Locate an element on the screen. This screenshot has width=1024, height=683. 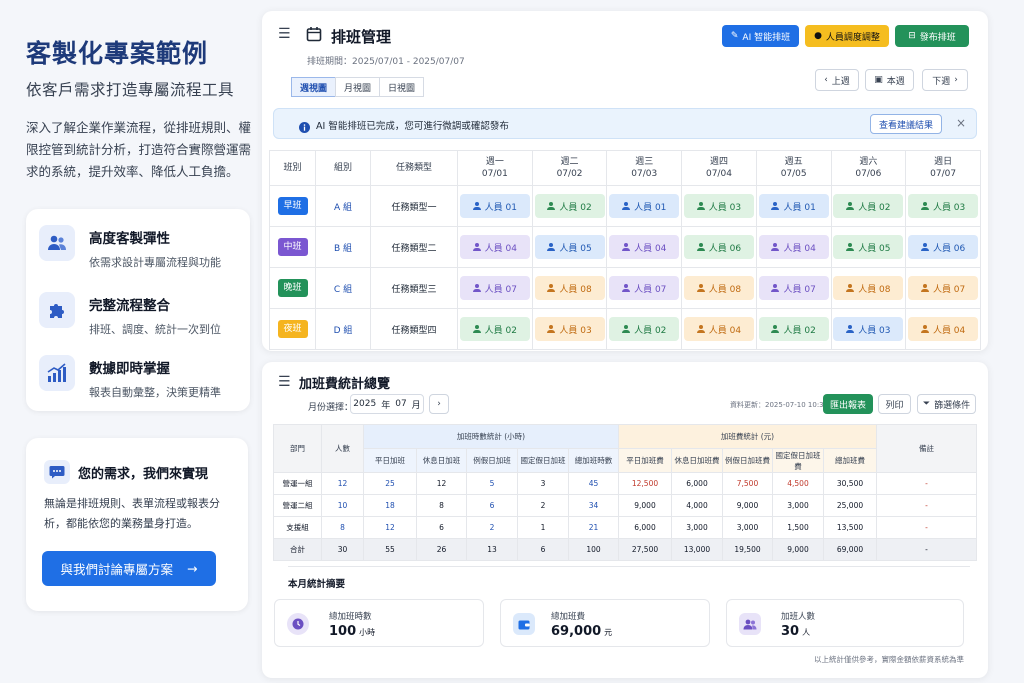
table-cell: 營運一組 is located at coordinates (297, 483).